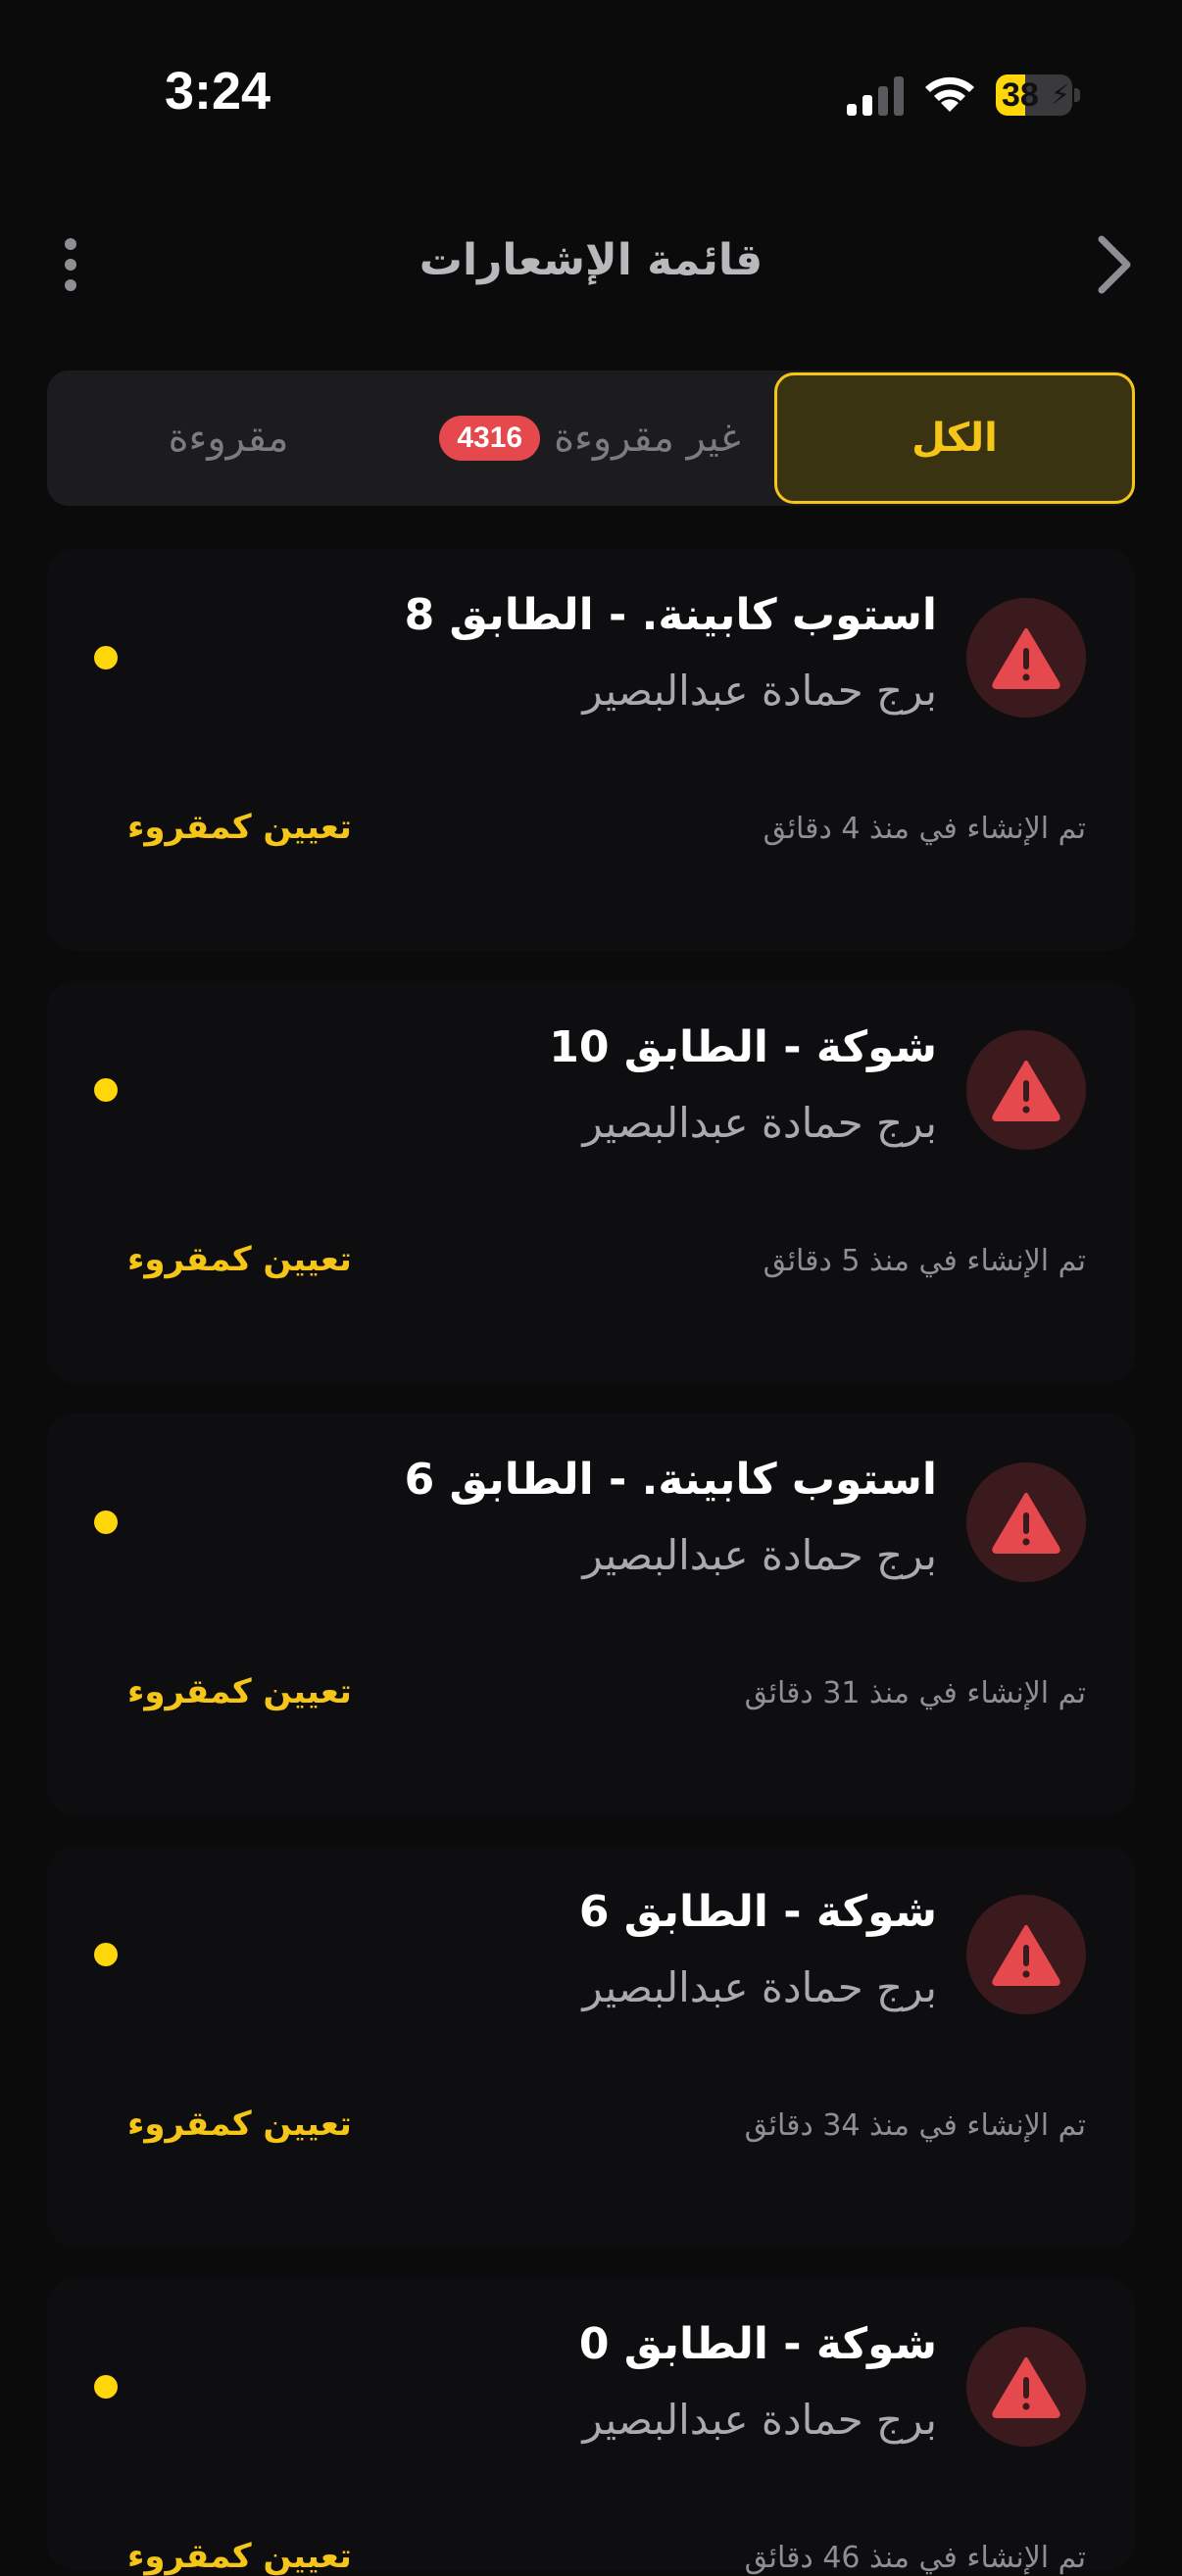 This screenshot has height=2576, width=1182. What do you see at coordinates (591, 93) in the screenshot?
I see `status-bar: 3:24 38 ⚡` at bounding box center [591, 93].